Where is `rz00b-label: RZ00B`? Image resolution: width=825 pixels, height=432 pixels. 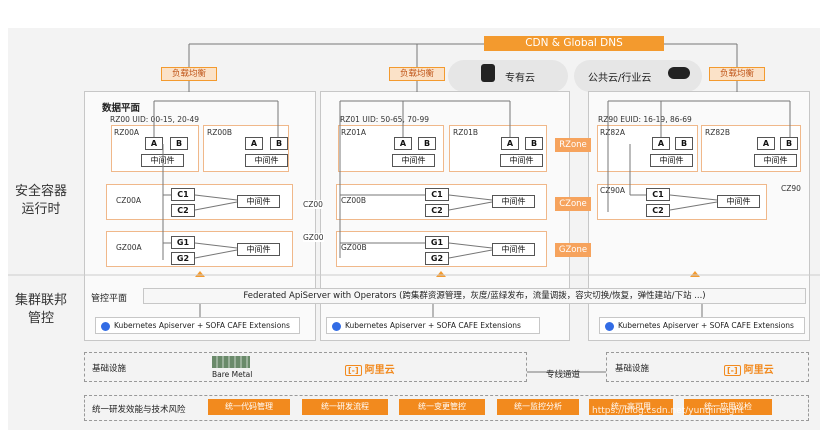
rz00b-label: RZ00B is located at coordinates (220, 132).